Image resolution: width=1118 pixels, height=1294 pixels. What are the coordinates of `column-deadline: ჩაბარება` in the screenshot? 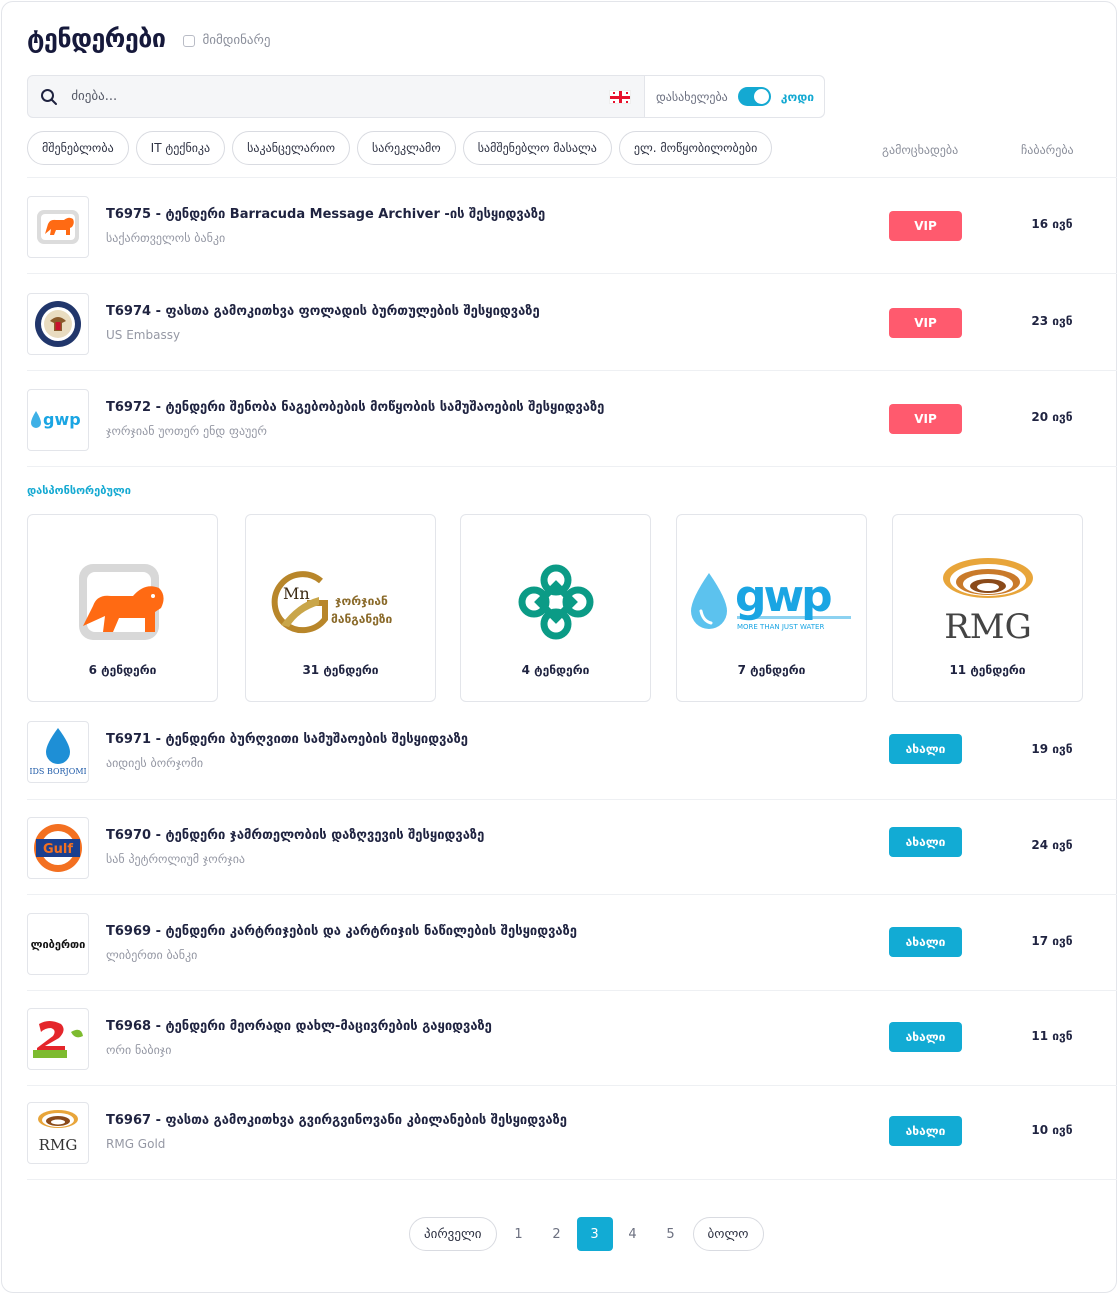 It's located at (1047, 150).